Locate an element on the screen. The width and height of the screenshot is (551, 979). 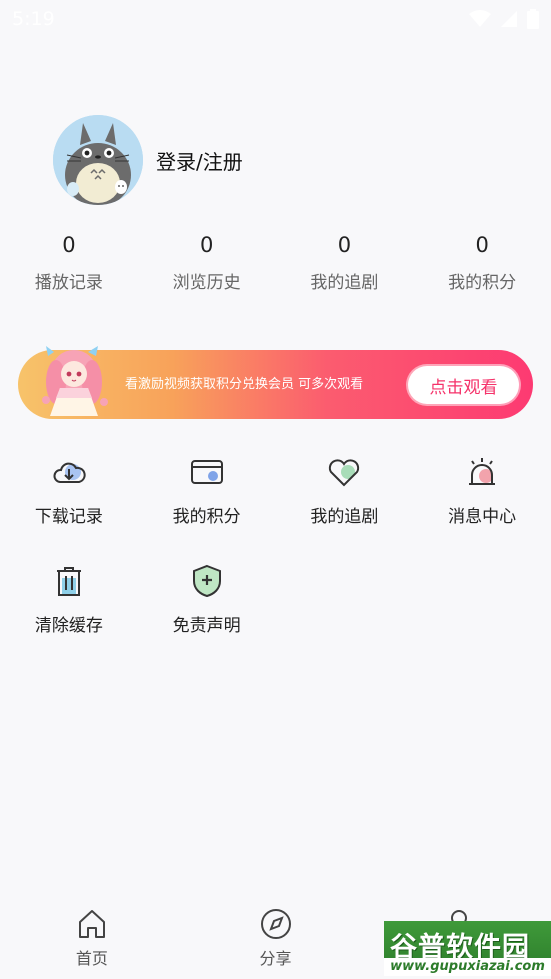
menu-label: 免责声明 is located at coordinates (206, 626).